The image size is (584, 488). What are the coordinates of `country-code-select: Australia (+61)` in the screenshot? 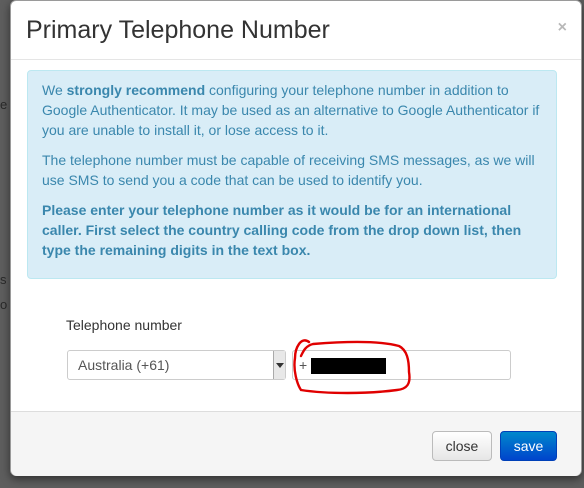 It's located at (176, 365).